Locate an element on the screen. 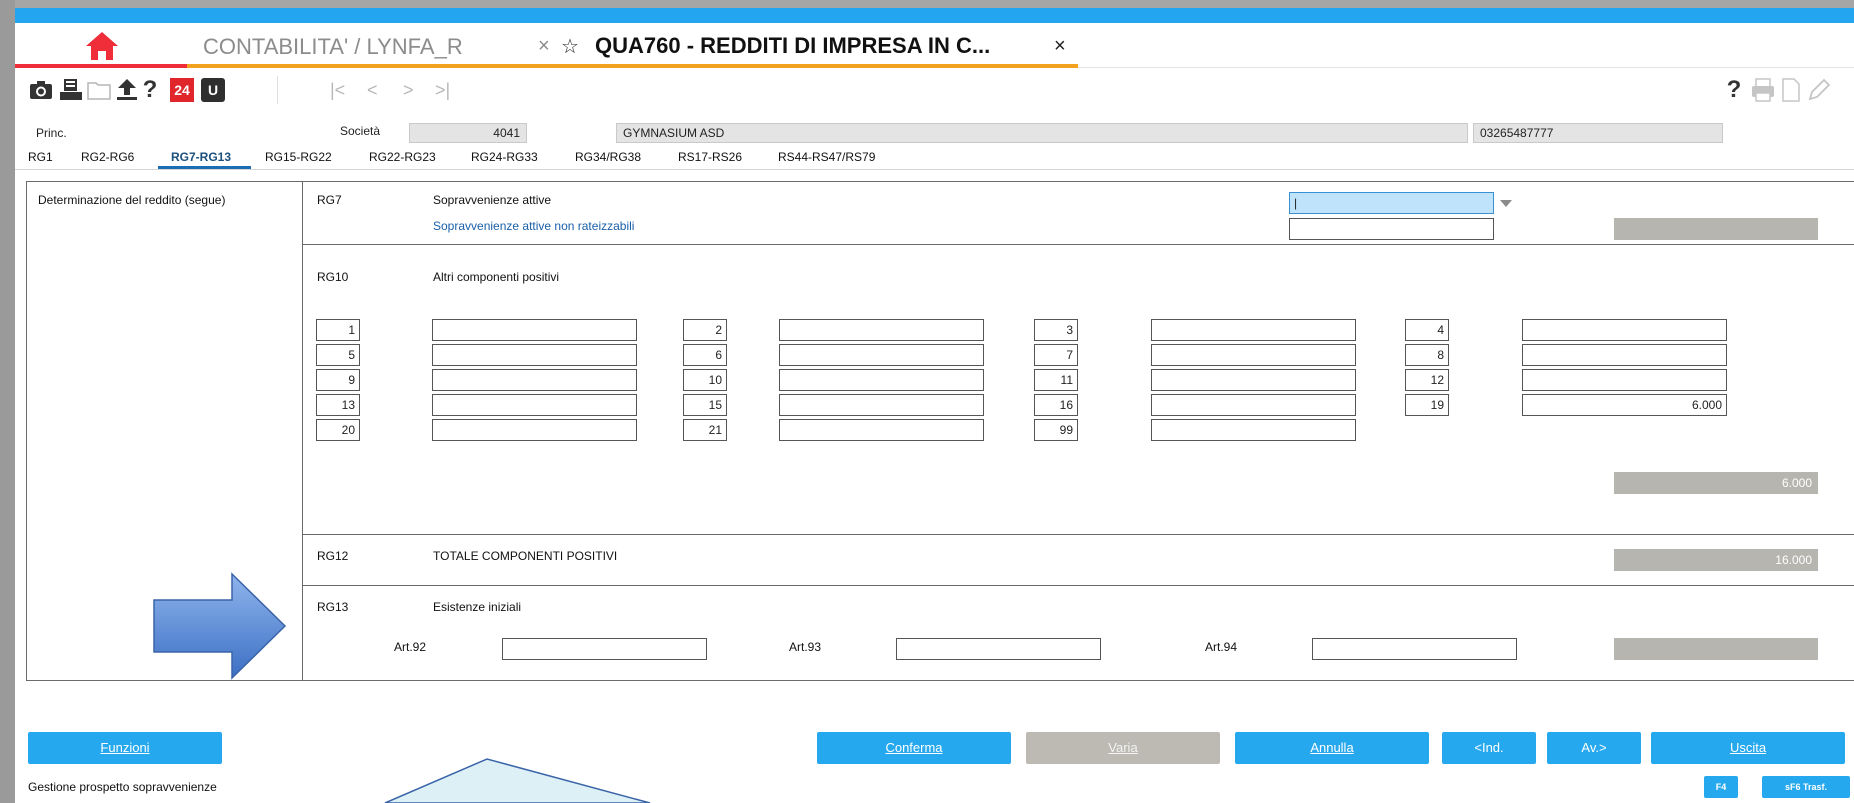  subtab-rg15-rg22: RG15-RG22 is located at coordinates (298, 157).